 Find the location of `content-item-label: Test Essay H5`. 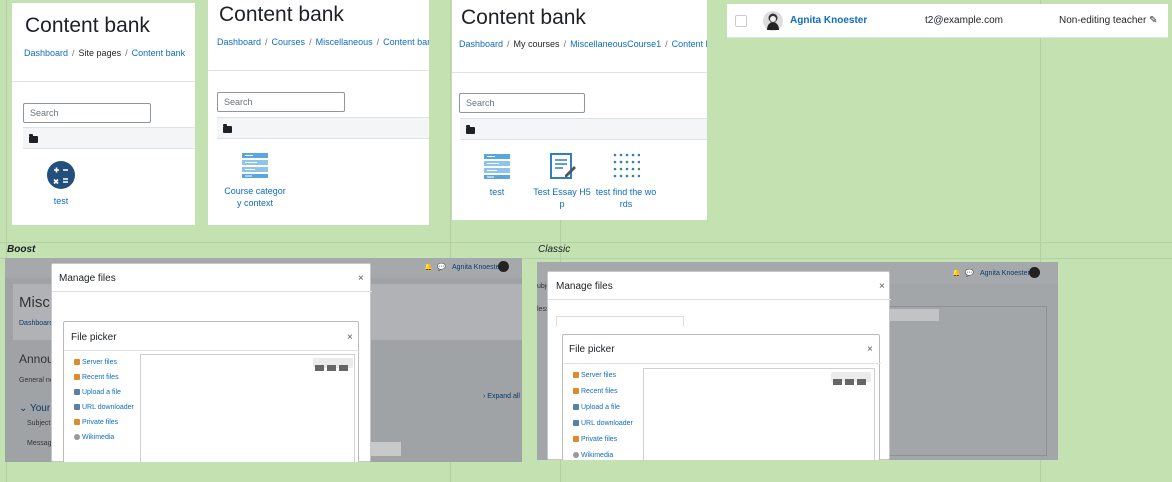

content-item-label: Test Essay H5 is located at coordinates (562, 192).